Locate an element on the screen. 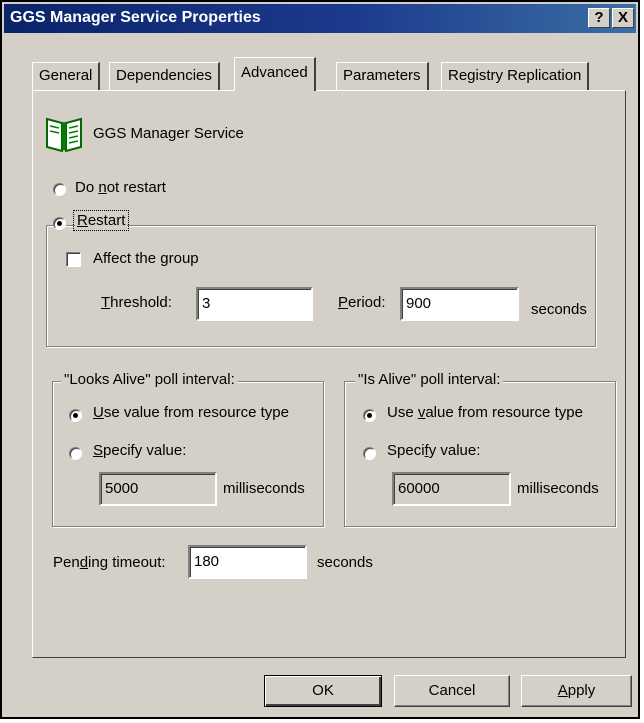 This screenshot has height=723, width=644. restart-radio is located at coordinates (59, 223).